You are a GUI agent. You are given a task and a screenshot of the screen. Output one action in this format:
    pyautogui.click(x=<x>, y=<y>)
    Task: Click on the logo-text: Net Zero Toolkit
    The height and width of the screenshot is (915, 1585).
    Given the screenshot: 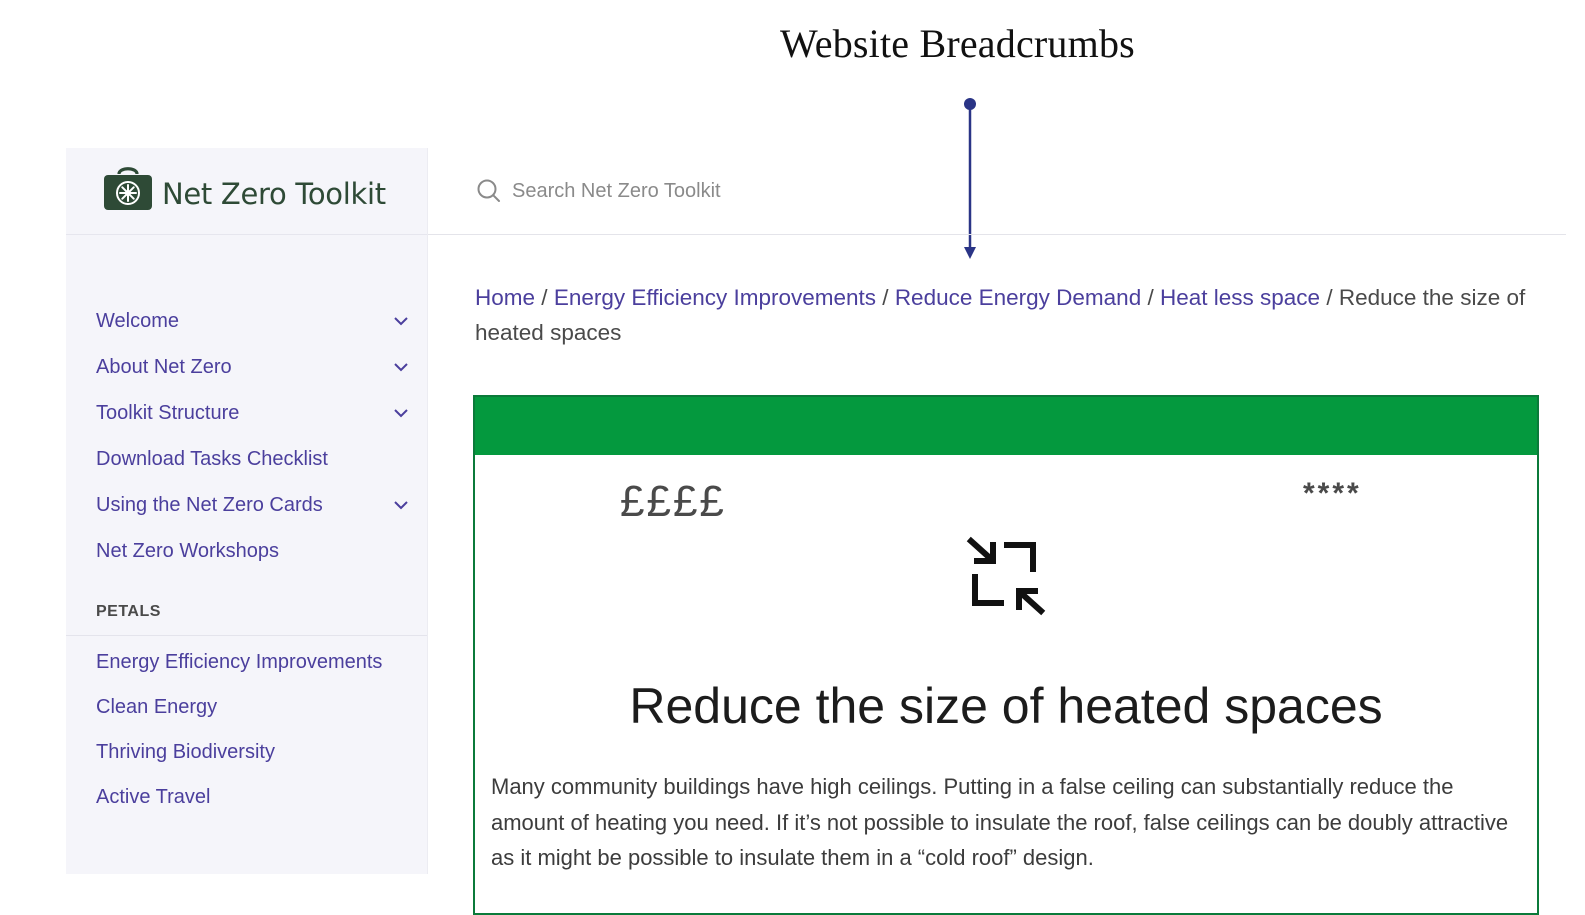 What is the action you would take?
    pyautogui.click(x=274, y=194)
    